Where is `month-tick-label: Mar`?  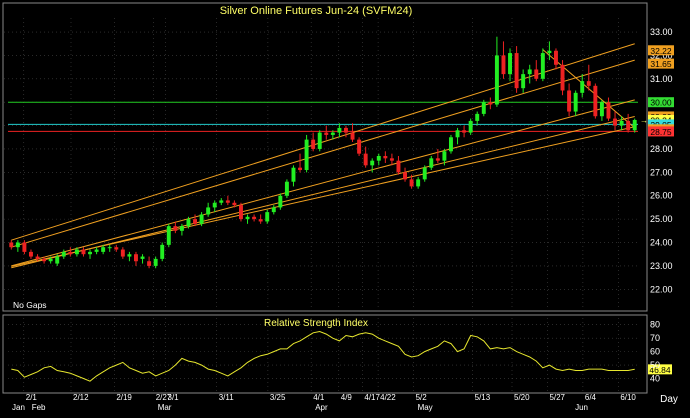 month-tick-label: Mar is located at coordinates (165, 407).